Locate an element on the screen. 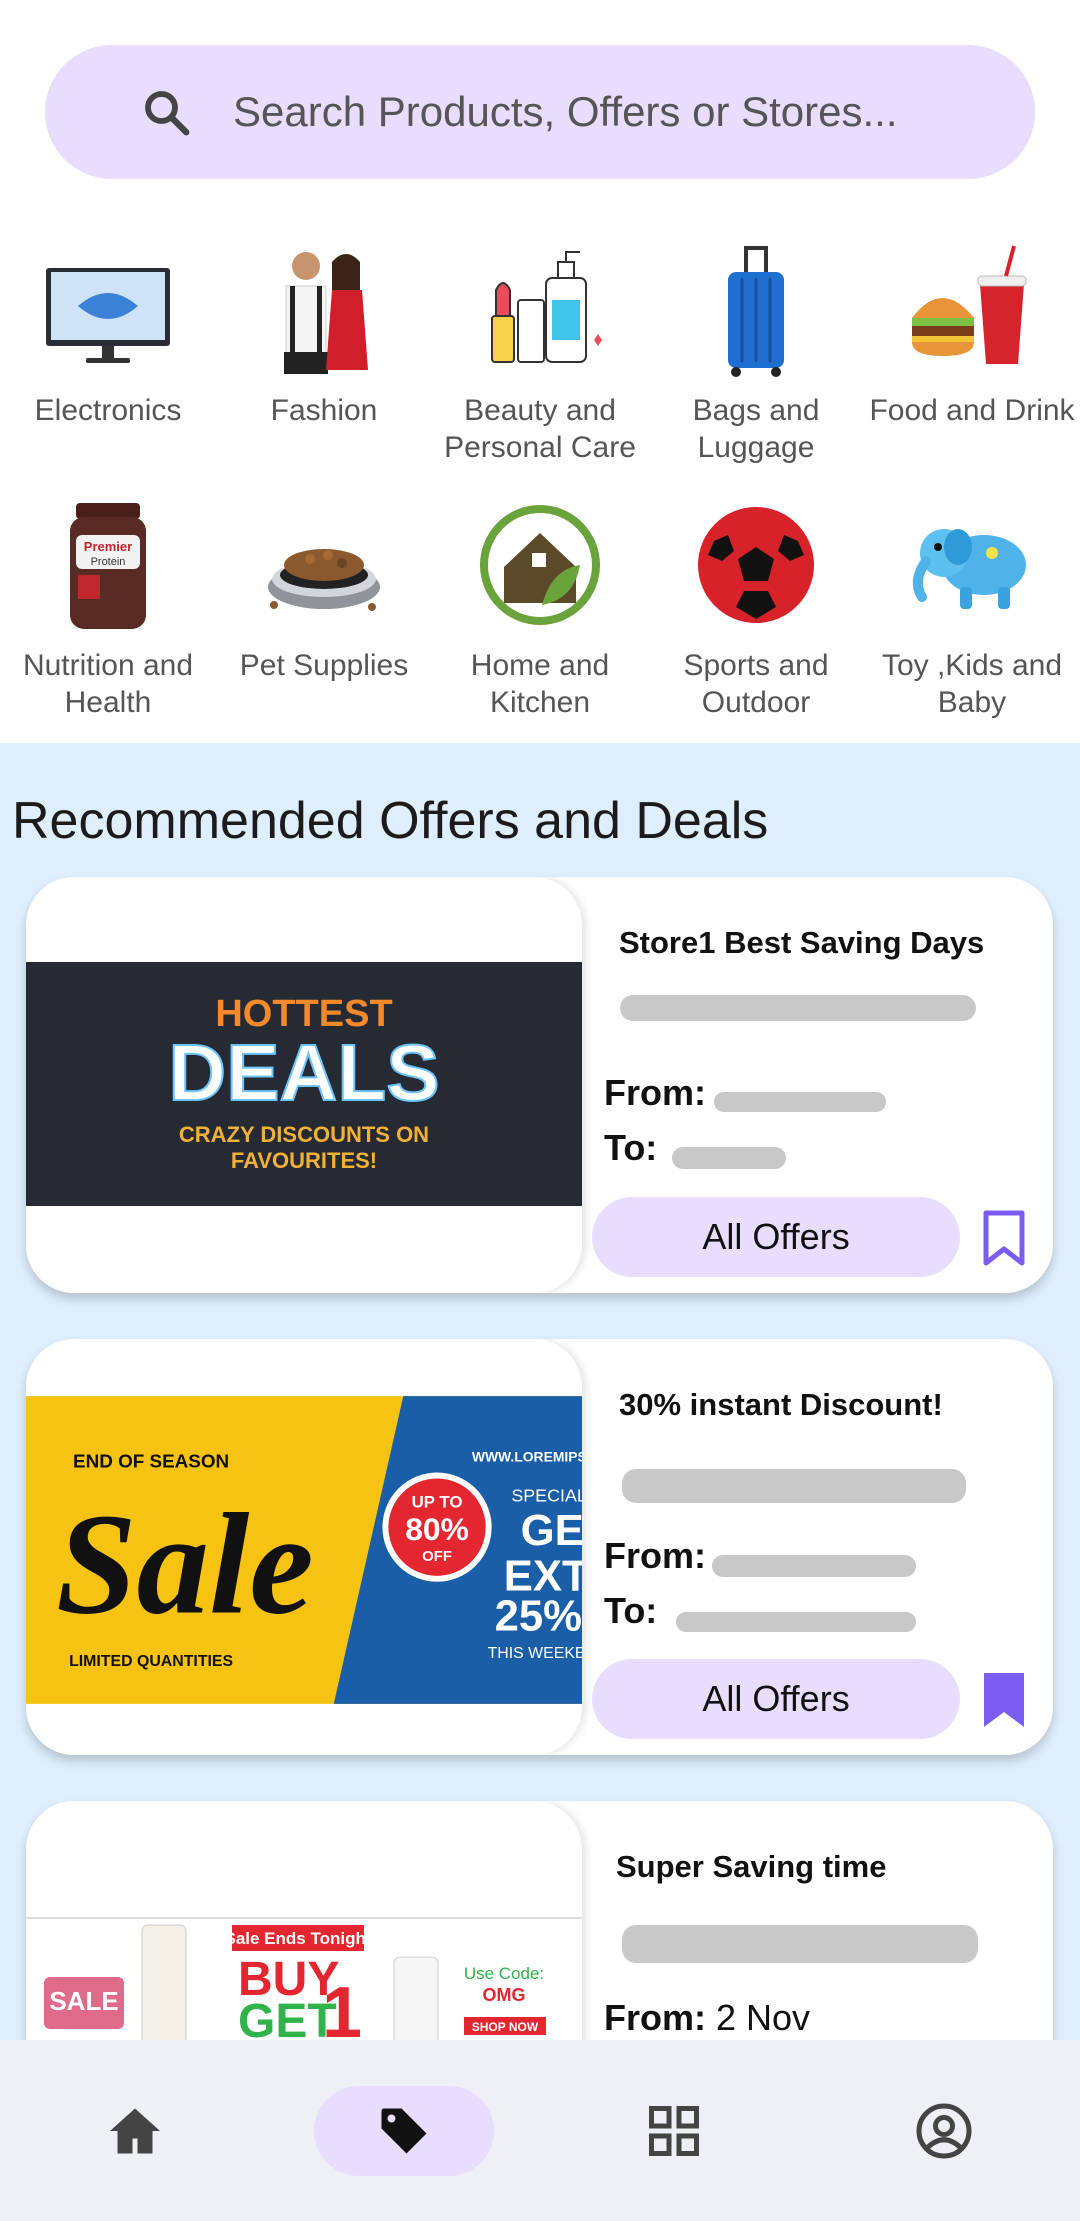 This screenshot has height=2221, width=1080. home-icon is located at coordinates (135, 2131).